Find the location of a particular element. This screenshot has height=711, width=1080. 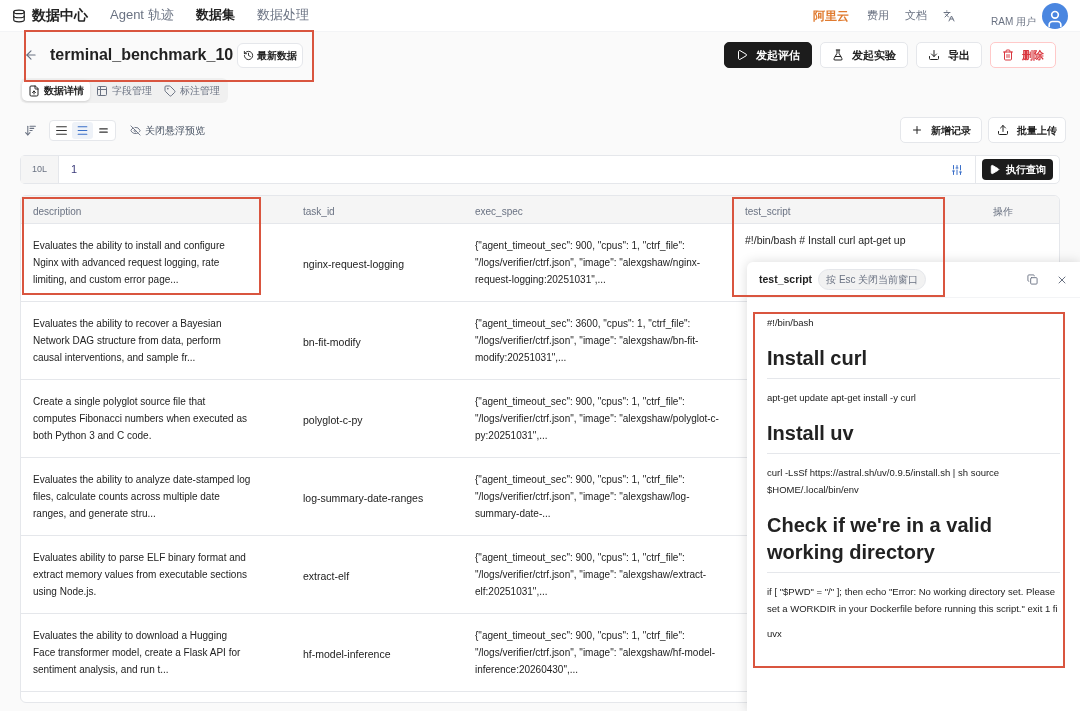

action-button: 删除 is located at coordinates (1023, 55).